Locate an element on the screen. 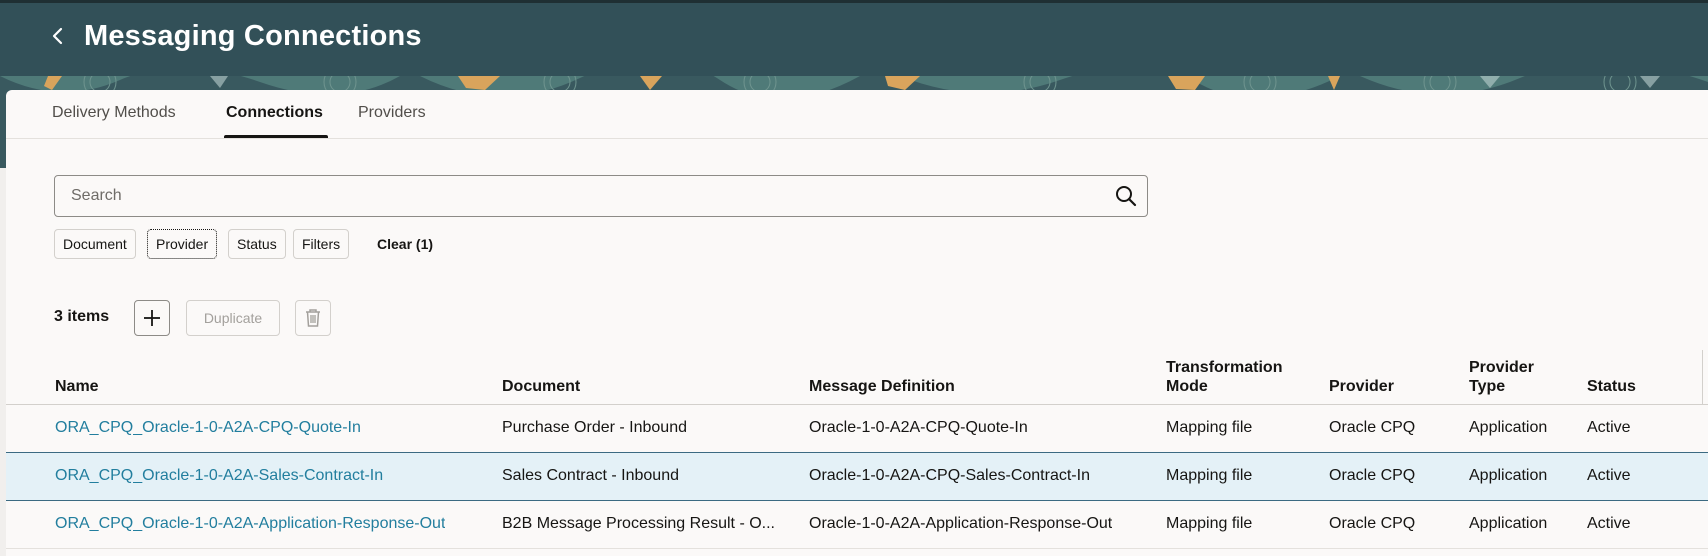 The image size is (1708, 556). duplicate-button: Duplicate is located at coordinates (233, 318).